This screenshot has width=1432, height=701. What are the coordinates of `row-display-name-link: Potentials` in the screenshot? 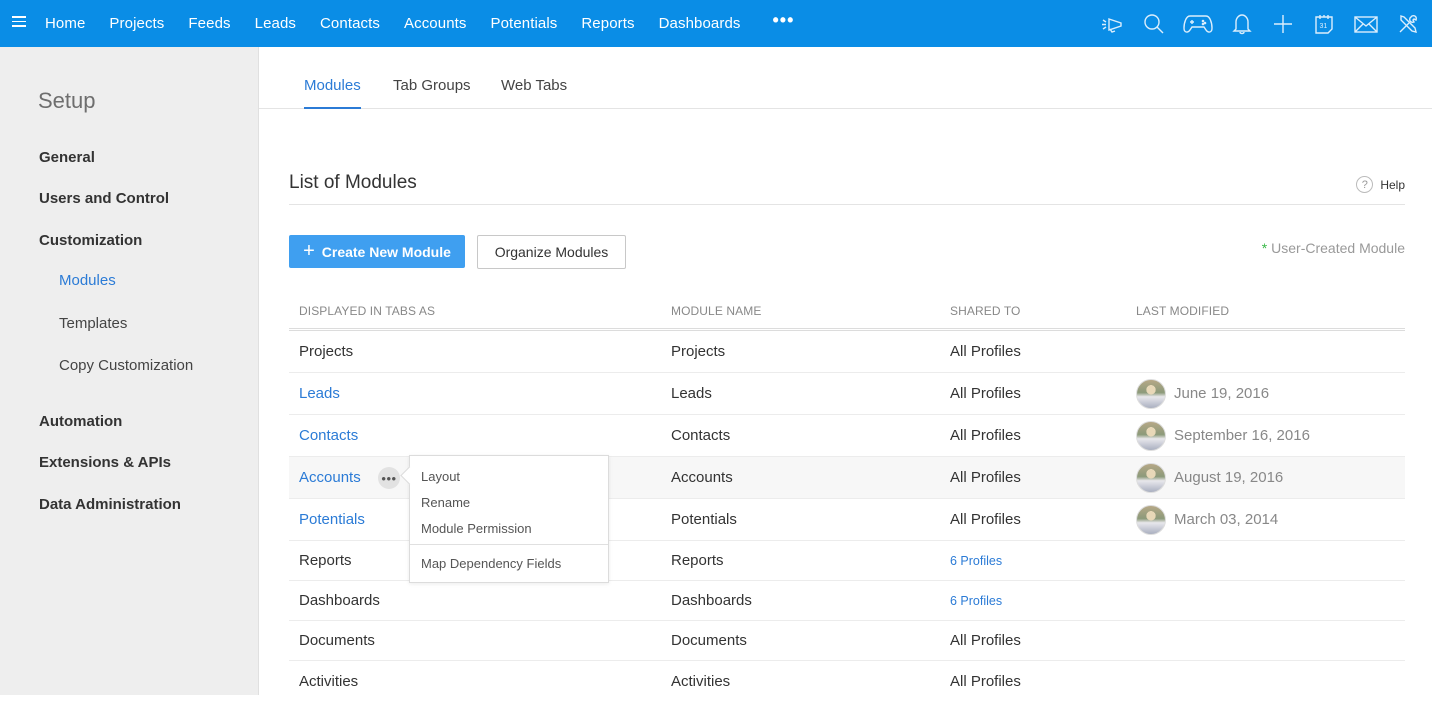 It's located at (332, 519).